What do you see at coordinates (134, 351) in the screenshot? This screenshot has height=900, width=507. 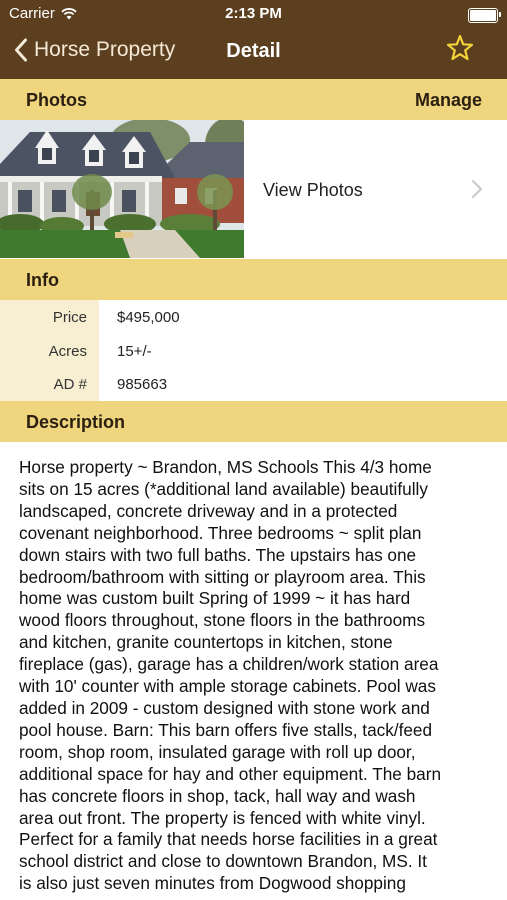 I see `info-value: 15+/-` at bounding box center [134, 351].